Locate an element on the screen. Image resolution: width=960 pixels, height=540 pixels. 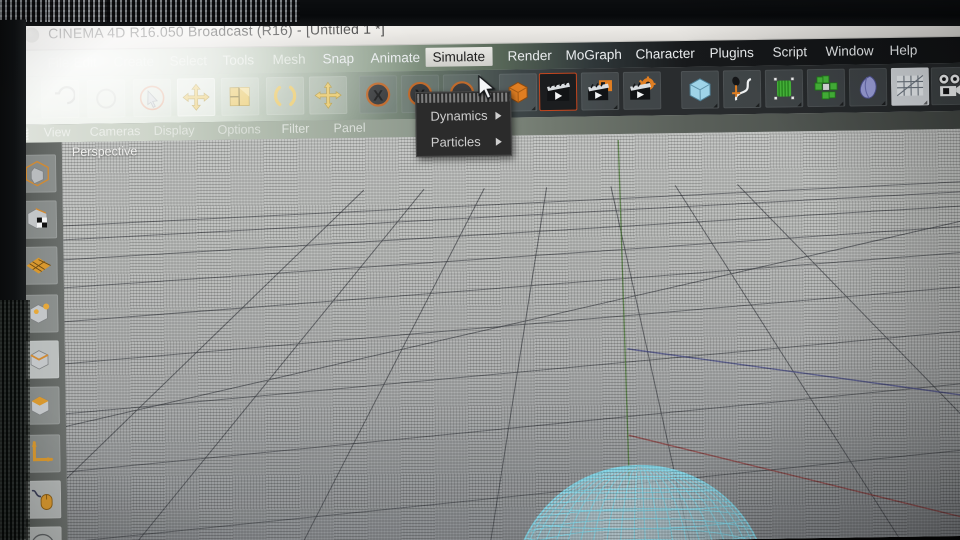
mouse-icon is located at coordinates (42, 499).